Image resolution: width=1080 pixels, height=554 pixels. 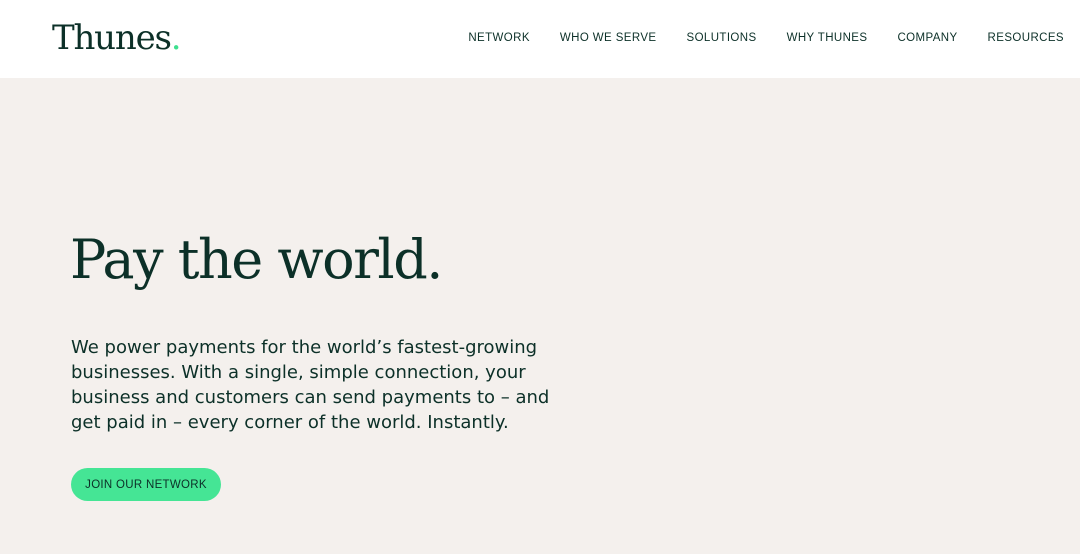 What do you see at coordinates (499, 38) in the screenshot?
I see `nav-item-network: NETWORK` at bounding box center [499, 38].